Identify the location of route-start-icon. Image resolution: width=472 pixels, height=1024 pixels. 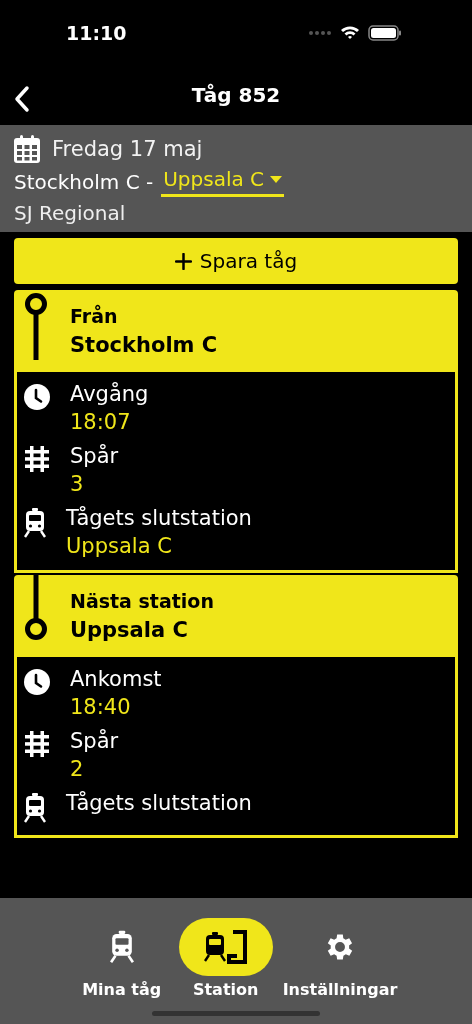
(36, 325).